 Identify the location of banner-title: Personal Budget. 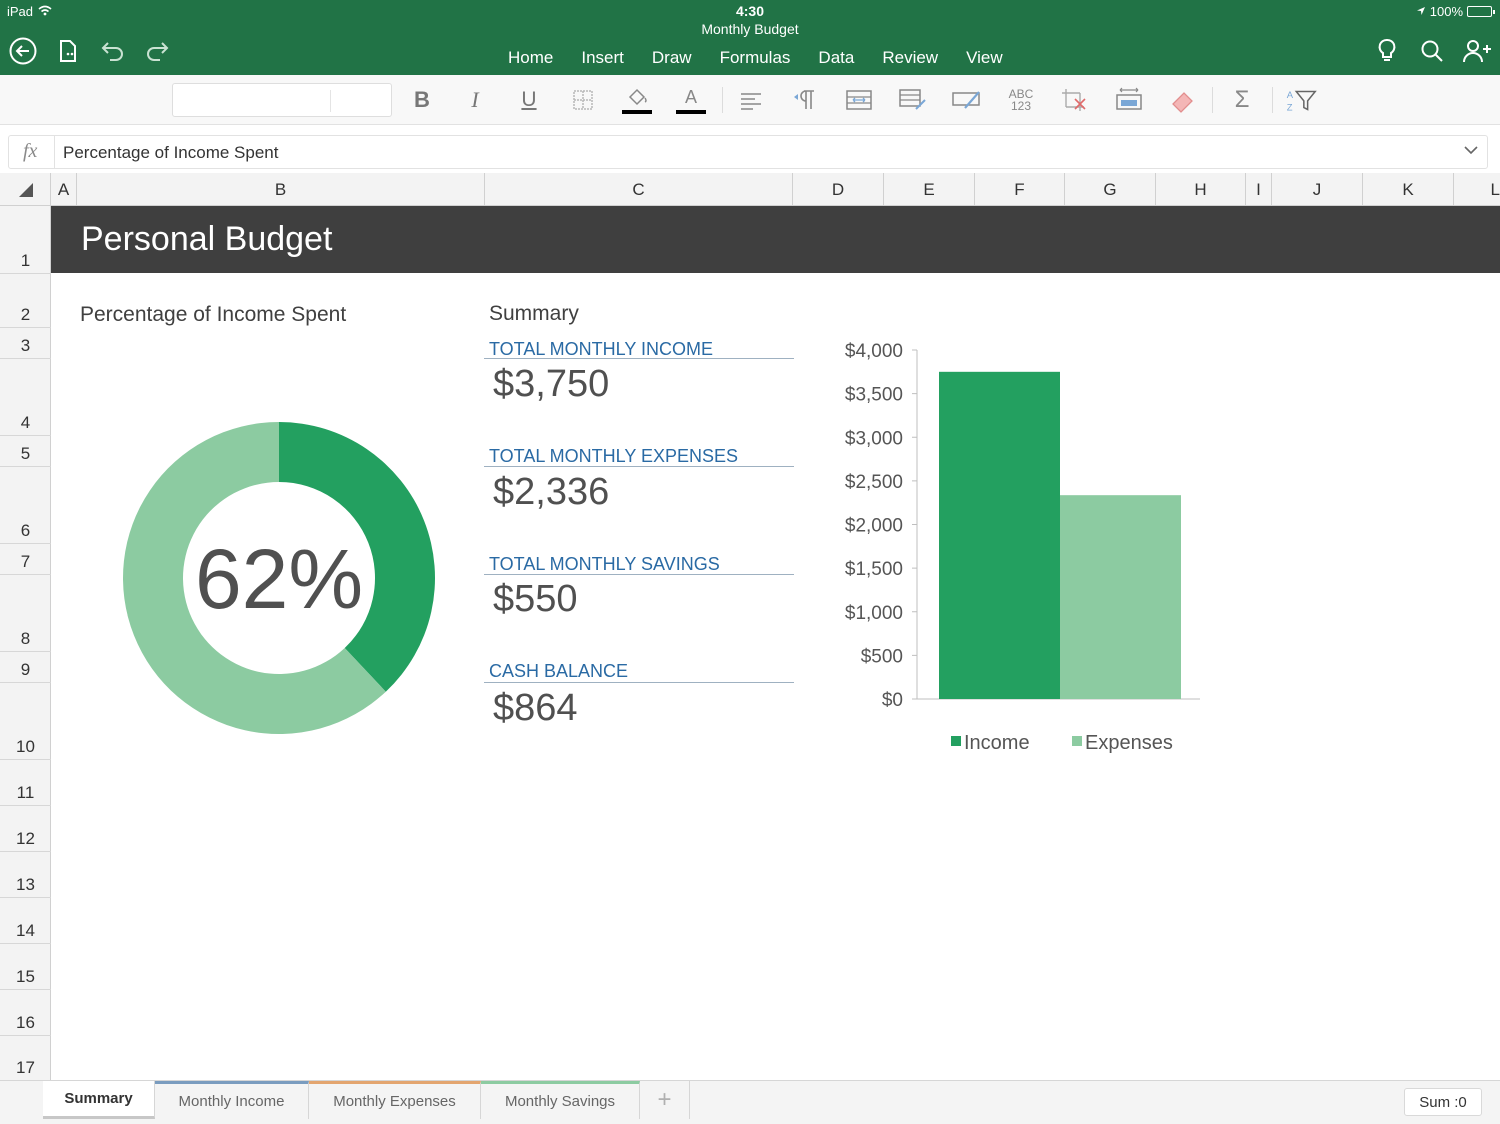
(207, 239).